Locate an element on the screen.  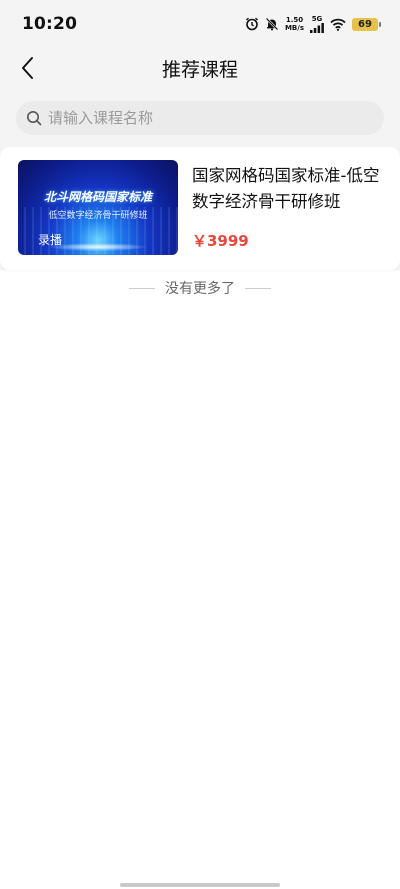
battery-icon: 69 is located at coordinates (366, 24).